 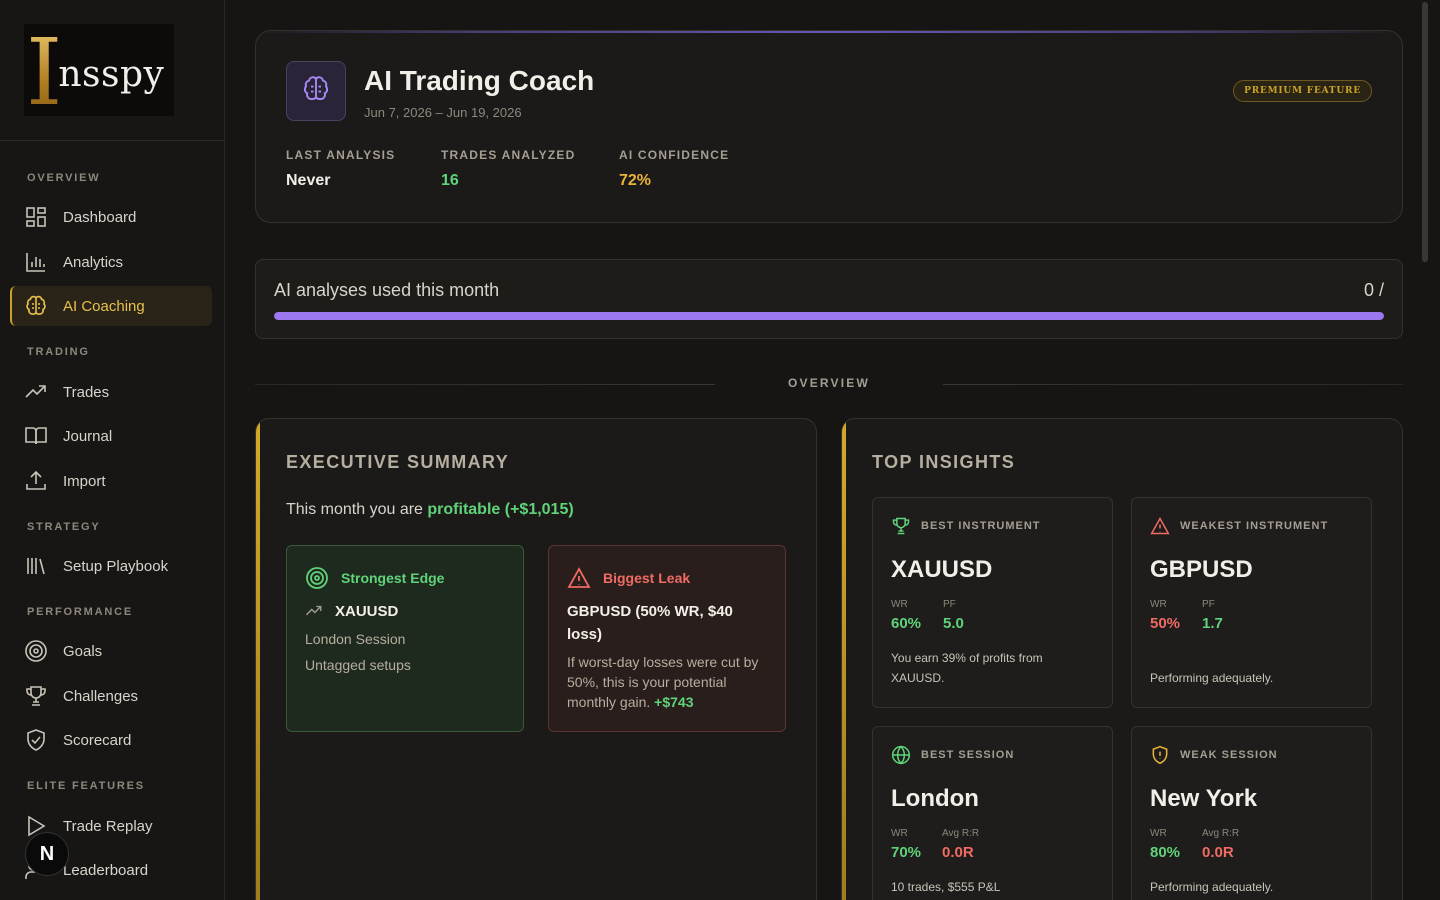 I want to click on section-divider: OVERVIEW, so click(x=829, y=384).